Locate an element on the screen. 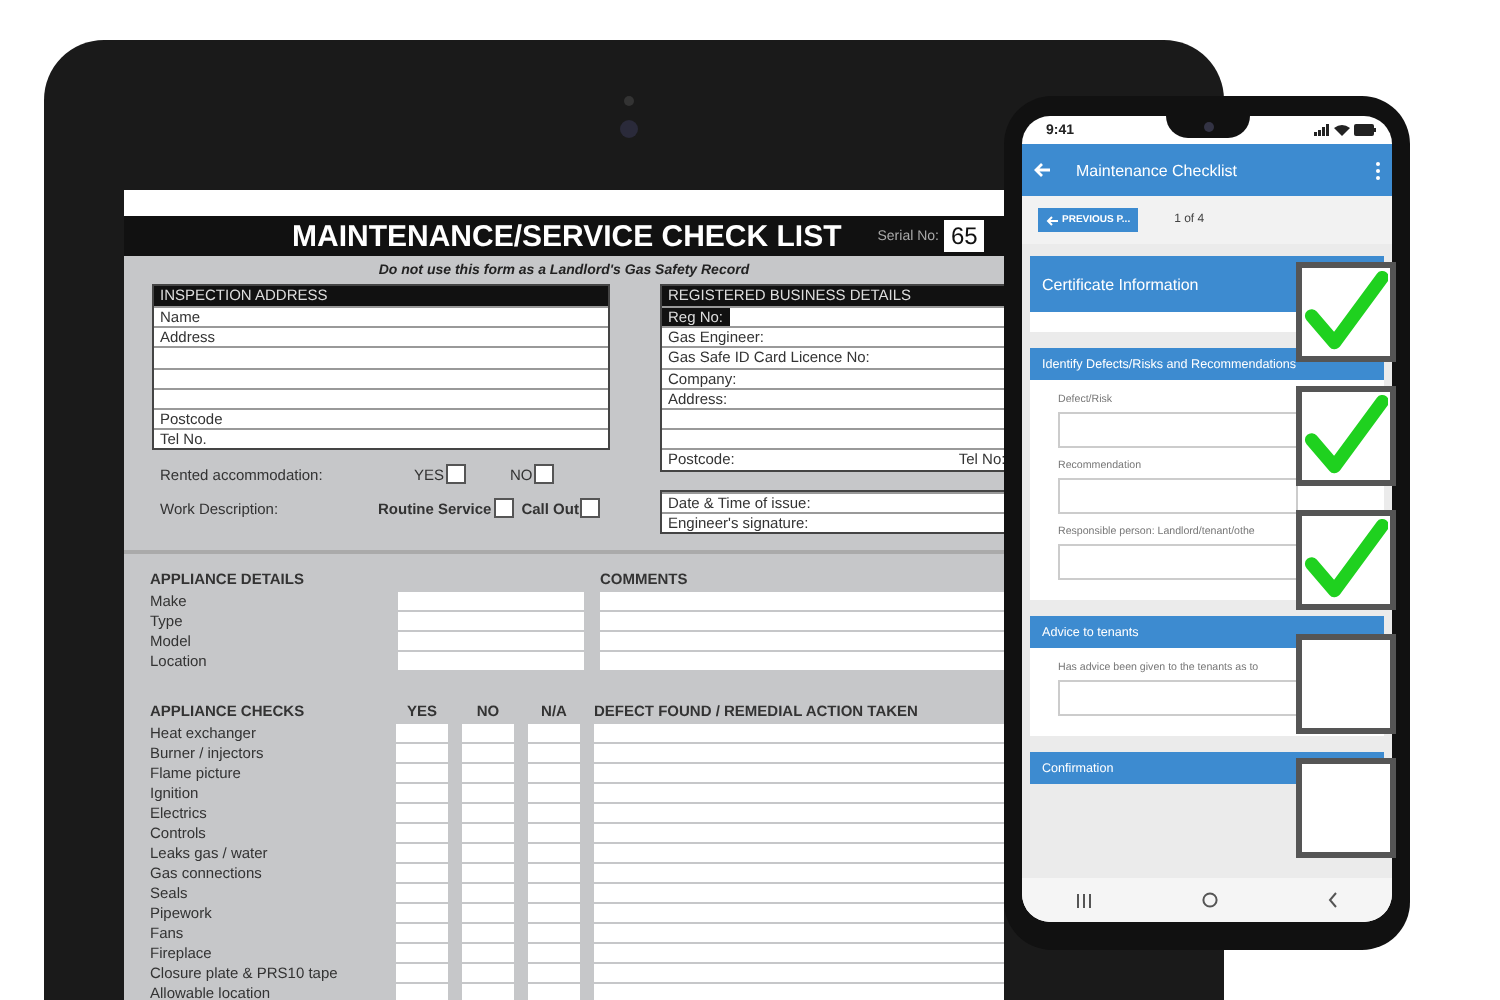 The width and height of the screenshot is (1500, 1000). home-icon is located at coordinates (1209, 900).